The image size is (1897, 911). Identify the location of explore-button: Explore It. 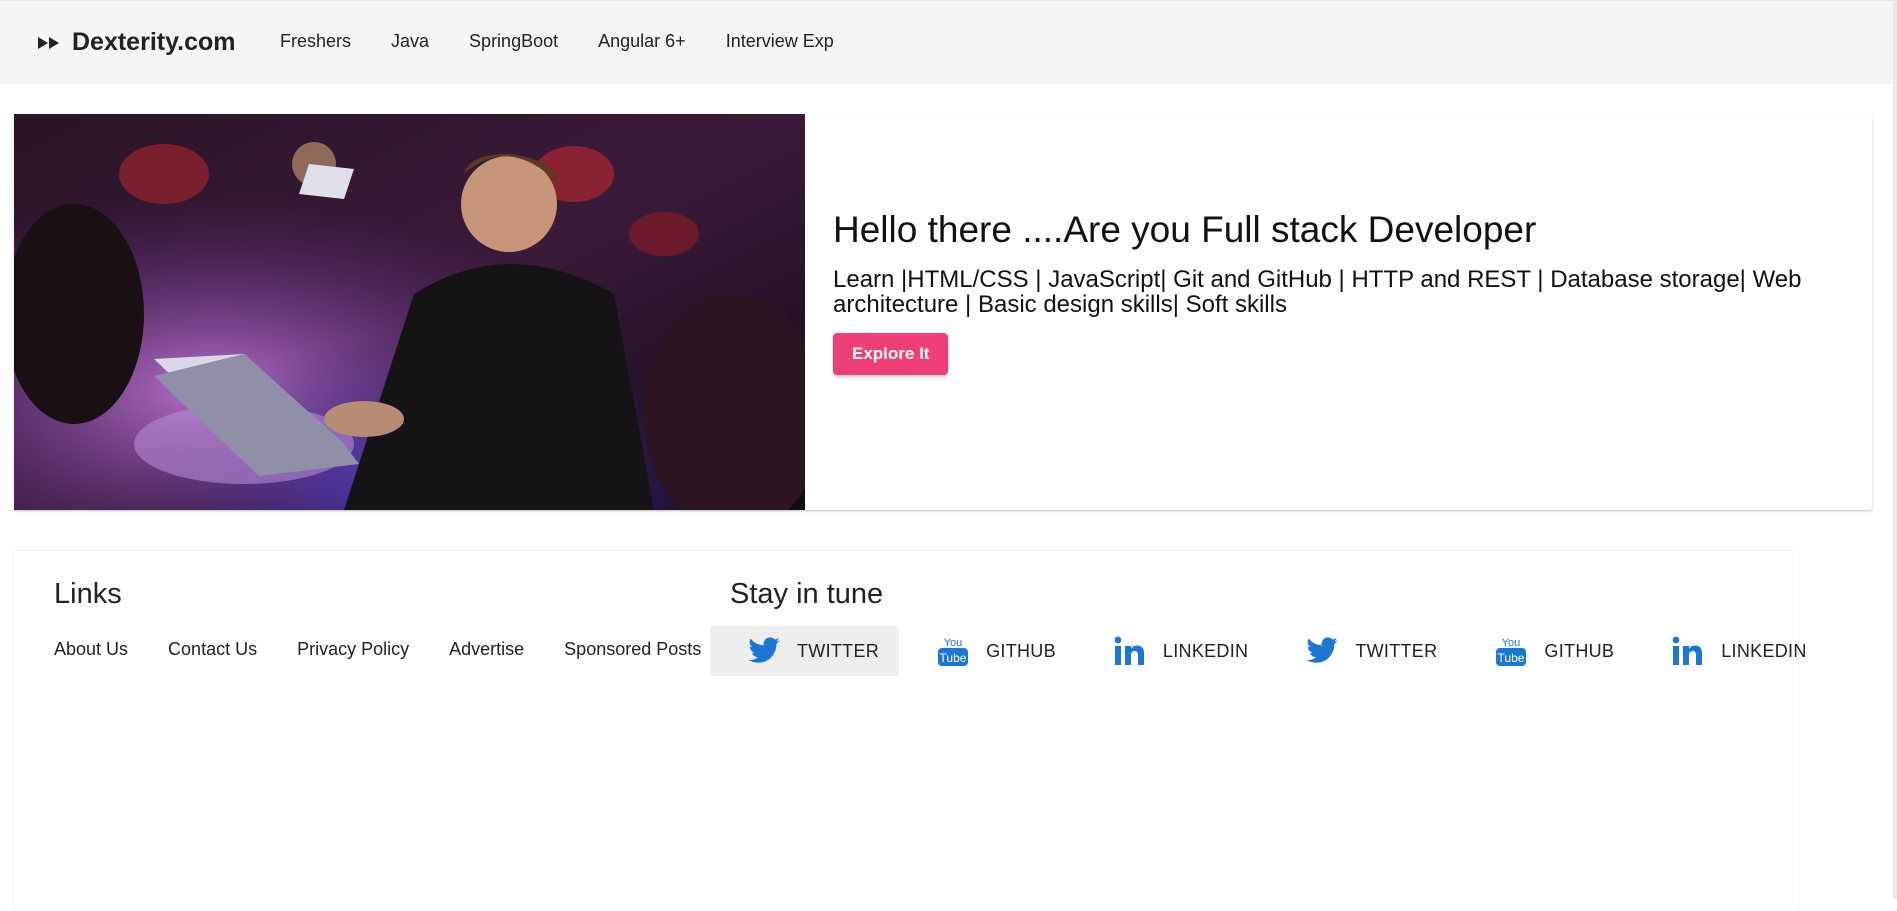
(891, 354).